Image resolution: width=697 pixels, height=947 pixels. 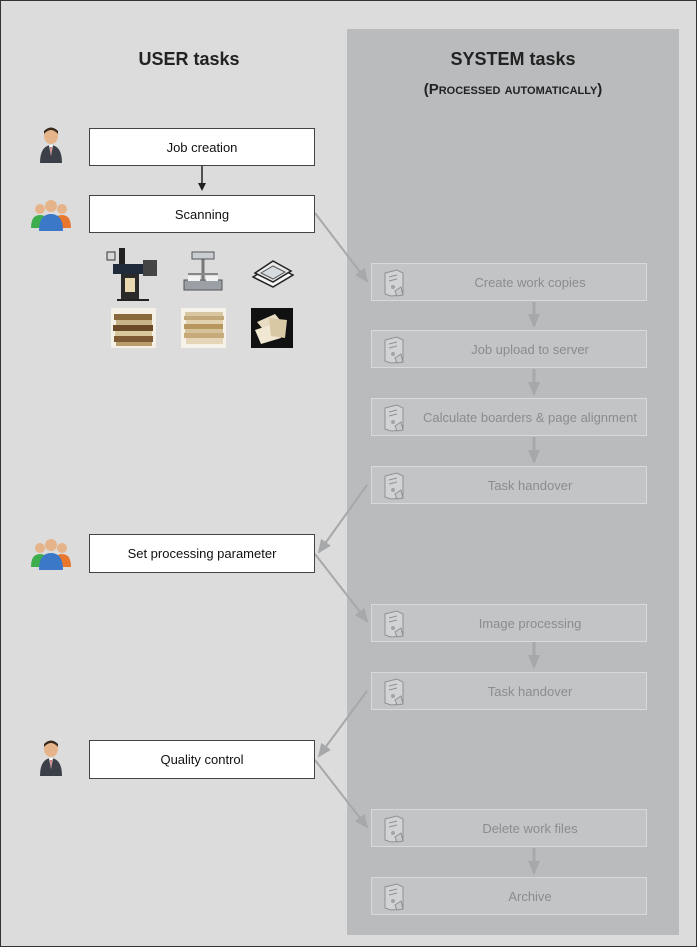 I want to click on system-task-box: Calculate boarders & page alignment, so click(x=509, y=417).